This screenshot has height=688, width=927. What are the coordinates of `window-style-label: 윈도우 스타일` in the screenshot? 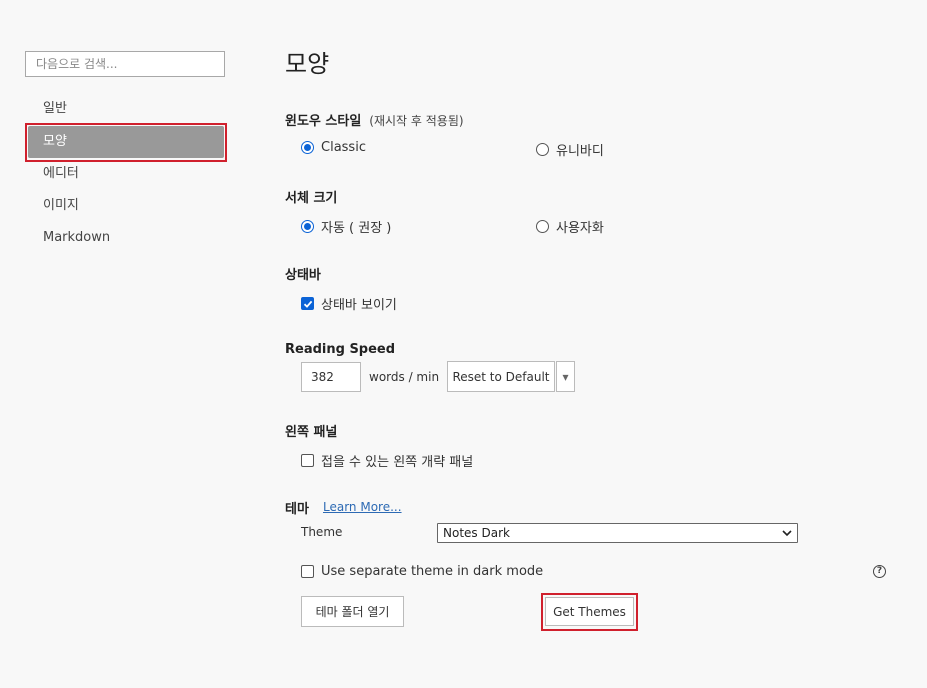 It's located at (323, 121).